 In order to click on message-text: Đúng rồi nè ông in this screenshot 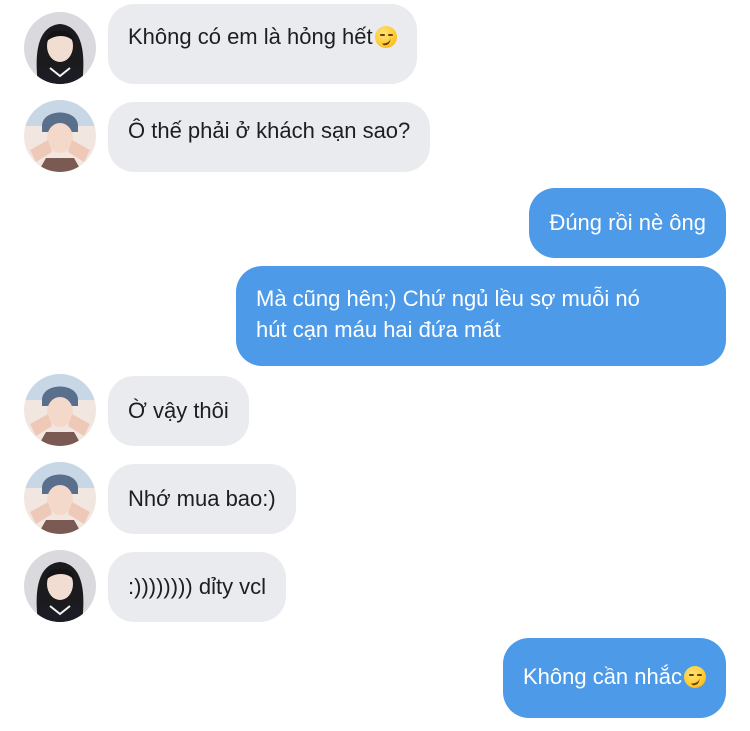, I will do `click(627, 222)`.